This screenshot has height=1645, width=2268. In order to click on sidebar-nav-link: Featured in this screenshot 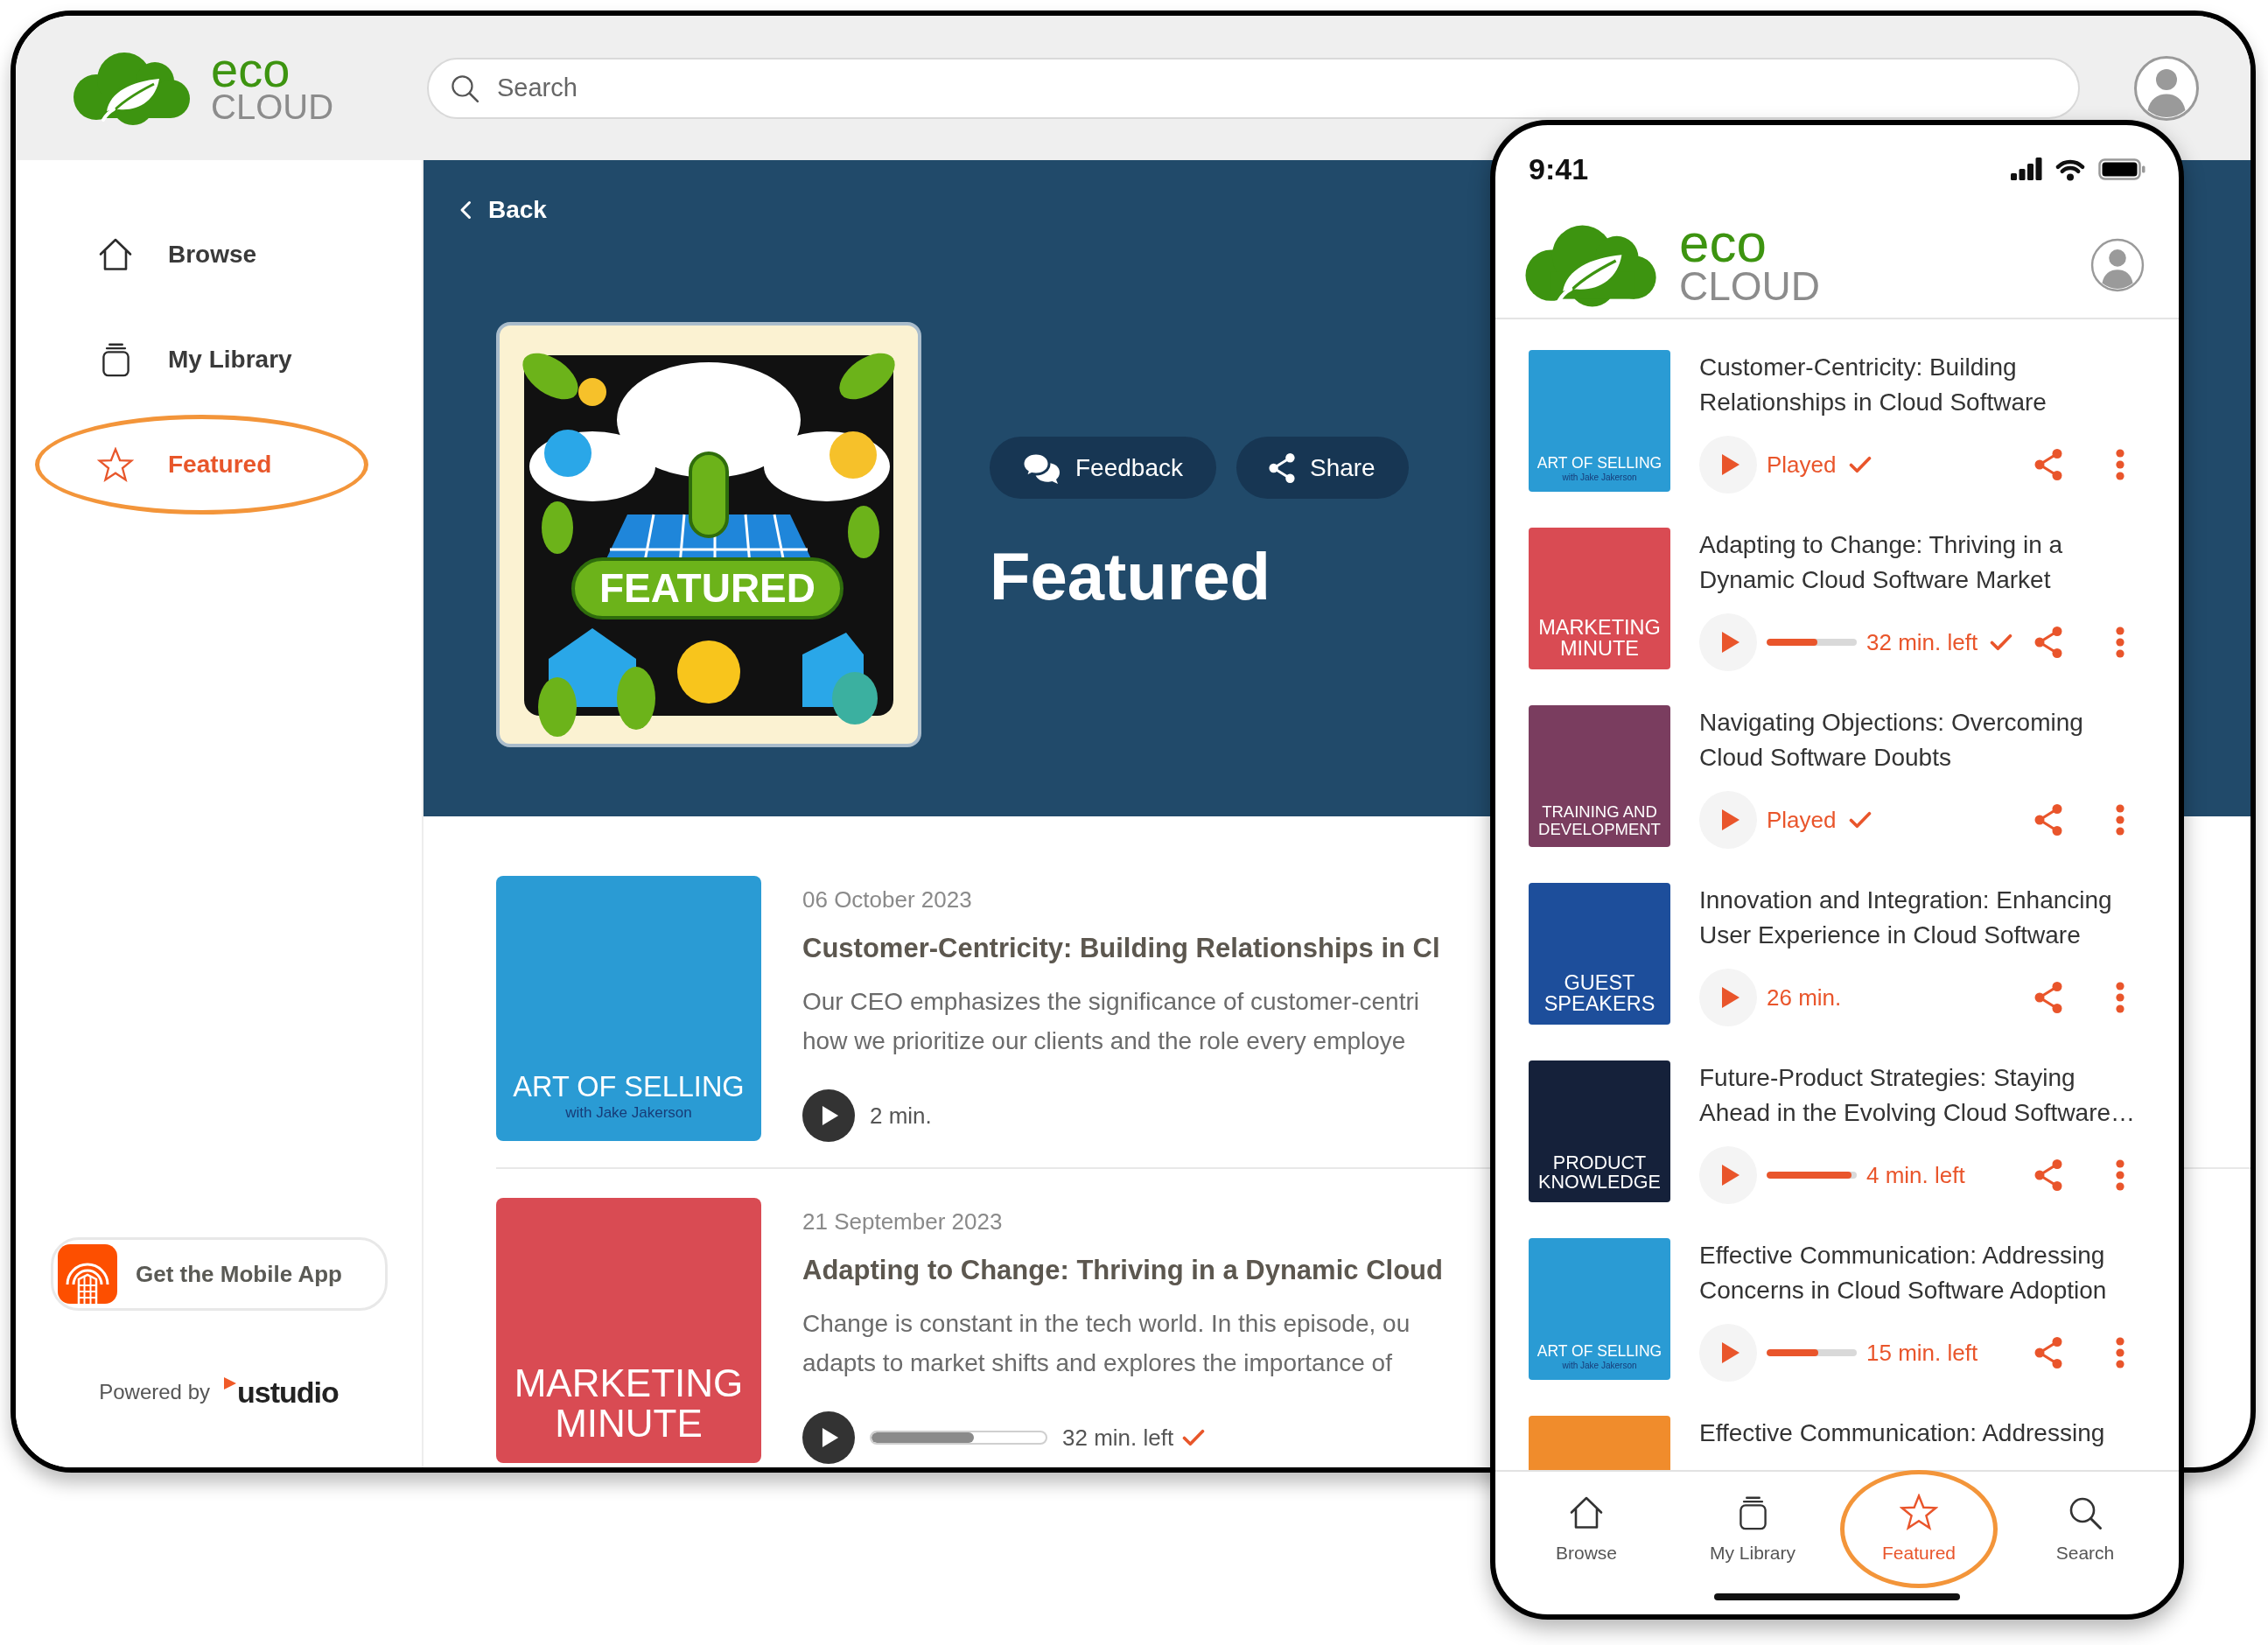, I will do `click(185, 464)`.